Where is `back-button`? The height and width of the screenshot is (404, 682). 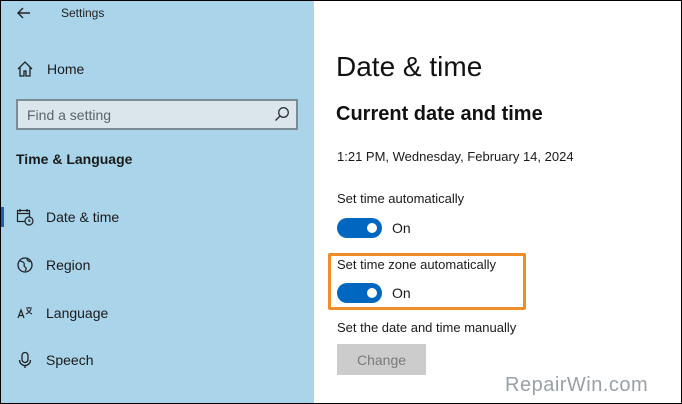
back-button is located at coordinates (24, 13).